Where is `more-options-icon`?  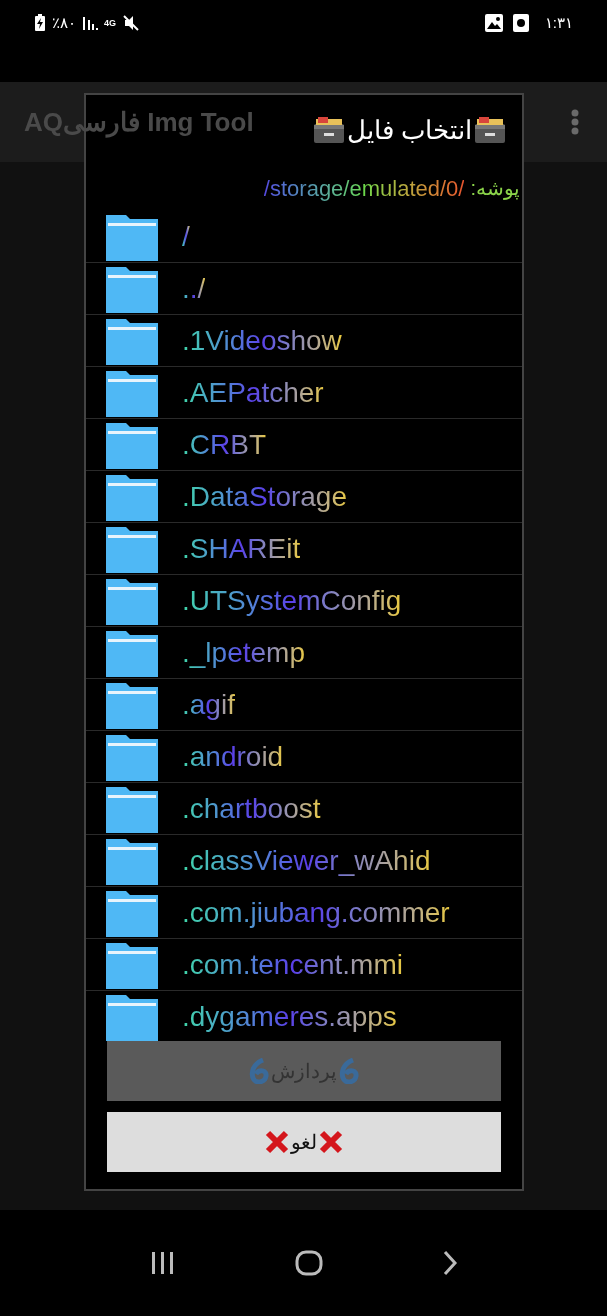
more-options-icon is located at coordinates (575, 122).